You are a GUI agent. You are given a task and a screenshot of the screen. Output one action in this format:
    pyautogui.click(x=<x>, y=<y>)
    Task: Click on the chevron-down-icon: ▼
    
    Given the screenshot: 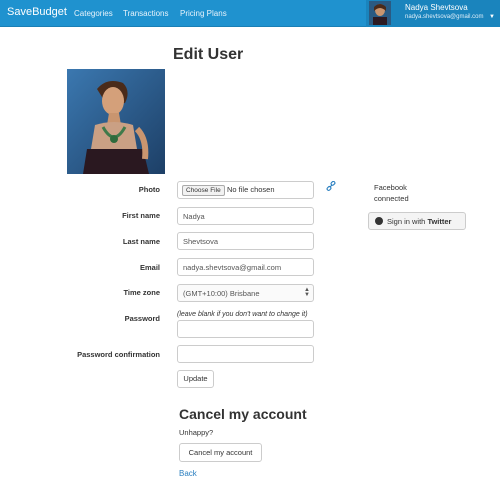 What is the action you would take?
    pyautogui.click(x=492, y=17)
    